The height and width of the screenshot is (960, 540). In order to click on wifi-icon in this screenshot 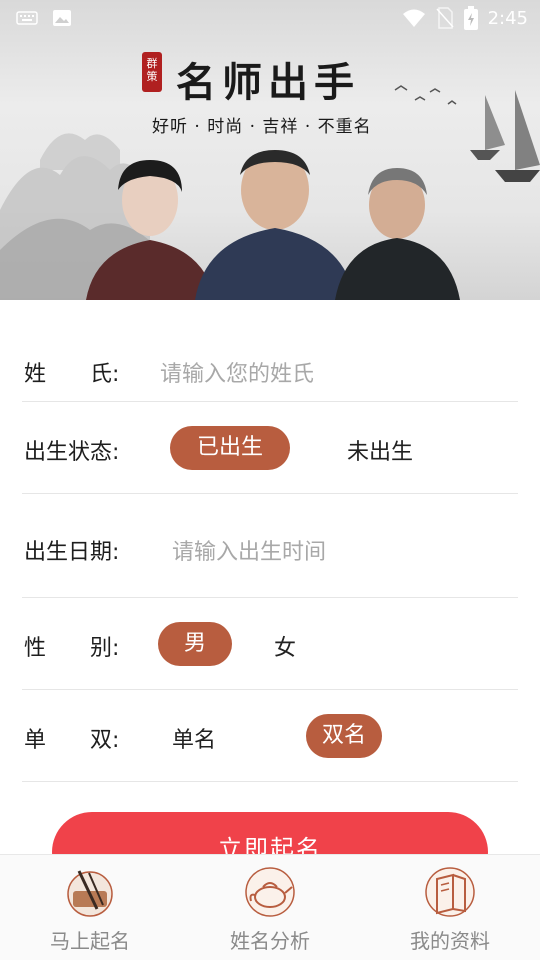, I will do `click(413, 18)`.